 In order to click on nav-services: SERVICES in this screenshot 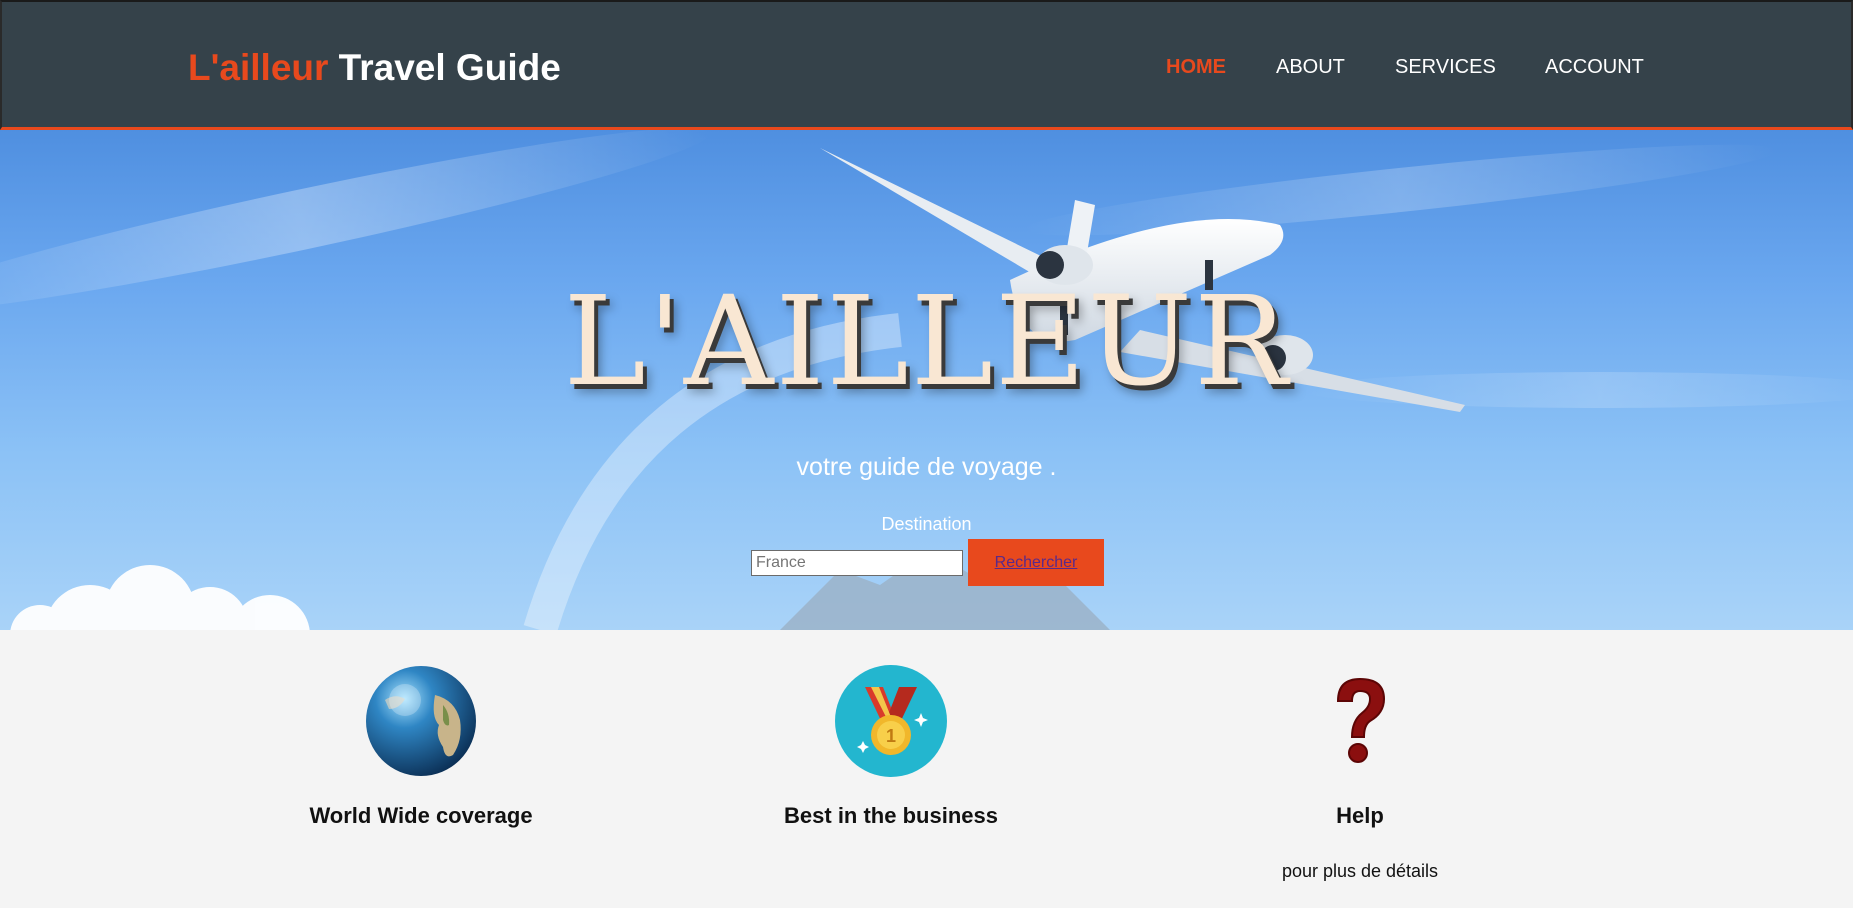, I will do `click(1445, 67)`.